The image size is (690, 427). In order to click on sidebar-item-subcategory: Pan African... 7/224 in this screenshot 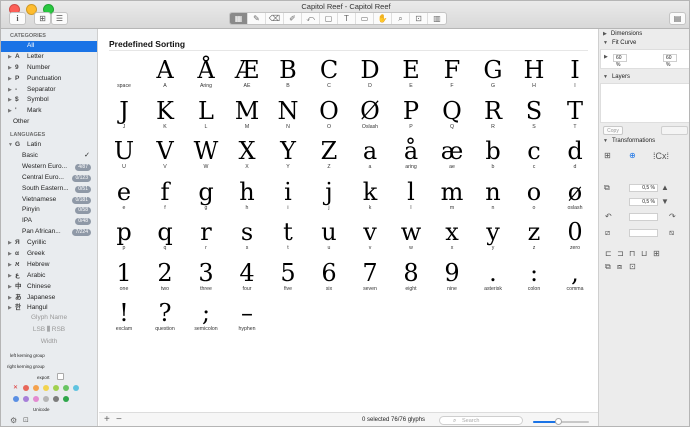, I will do `click(49, 232)`.